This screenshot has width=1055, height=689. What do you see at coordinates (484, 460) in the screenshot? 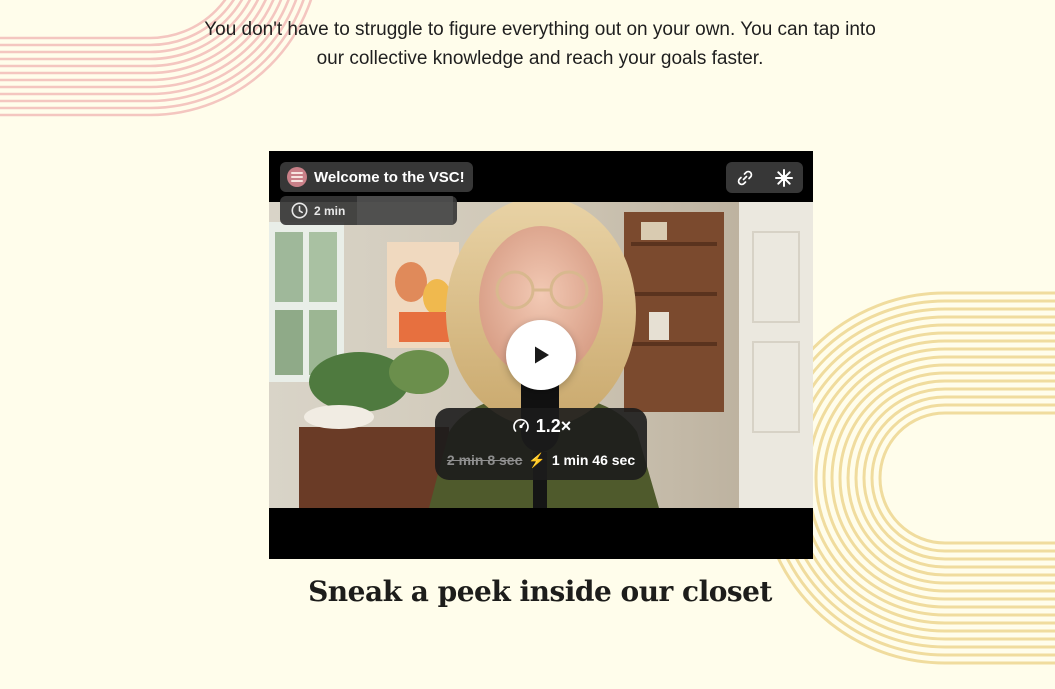
I see `original-duration: 2 min 8 sec` at bounding box center [484, 460].